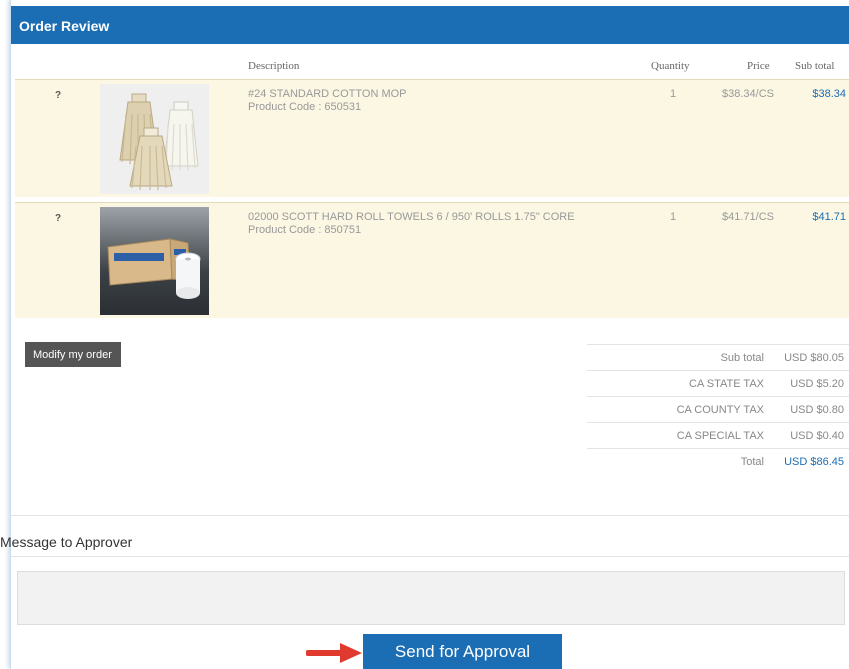 This screenshot has height=669, width=849. What do you see at coordinates (154, 261) in the screenshot?
I see `towel-roll-image` at bounding box center [154, 261].